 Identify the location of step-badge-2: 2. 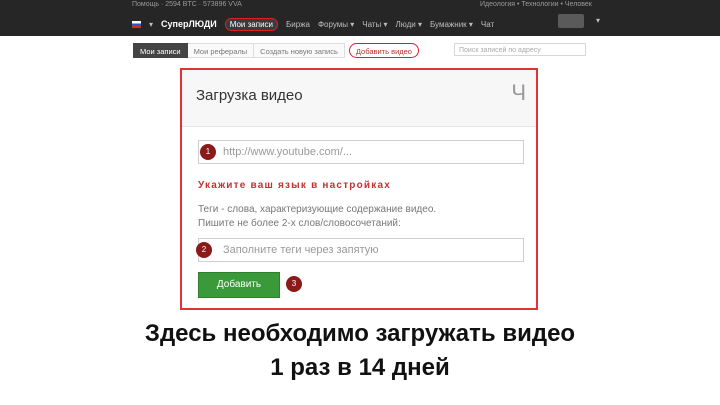
(204, 250).